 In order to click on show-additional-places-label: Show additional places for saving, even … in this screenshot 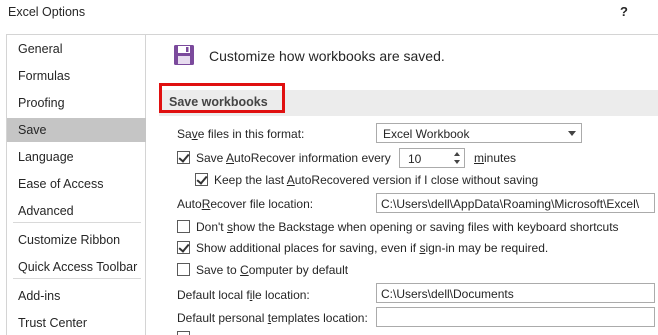, I will do `click(372, 248)`.